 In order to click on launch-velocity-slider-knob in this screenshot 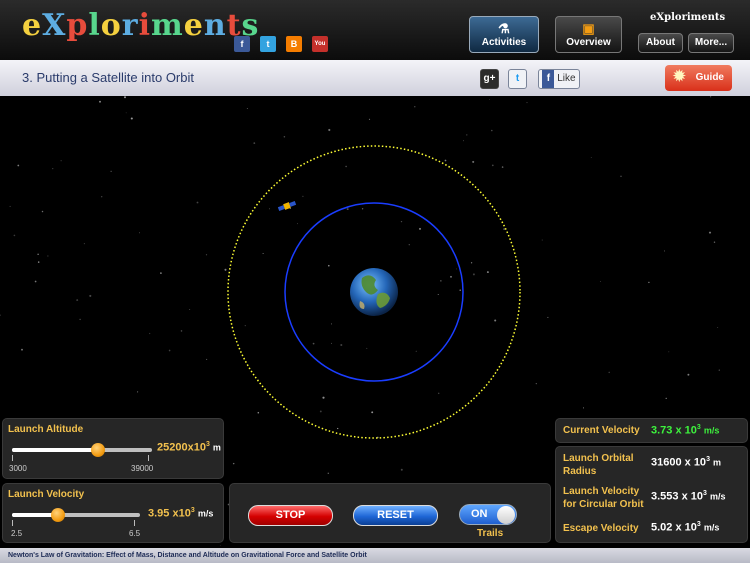, I will do `click(58, 515)`.